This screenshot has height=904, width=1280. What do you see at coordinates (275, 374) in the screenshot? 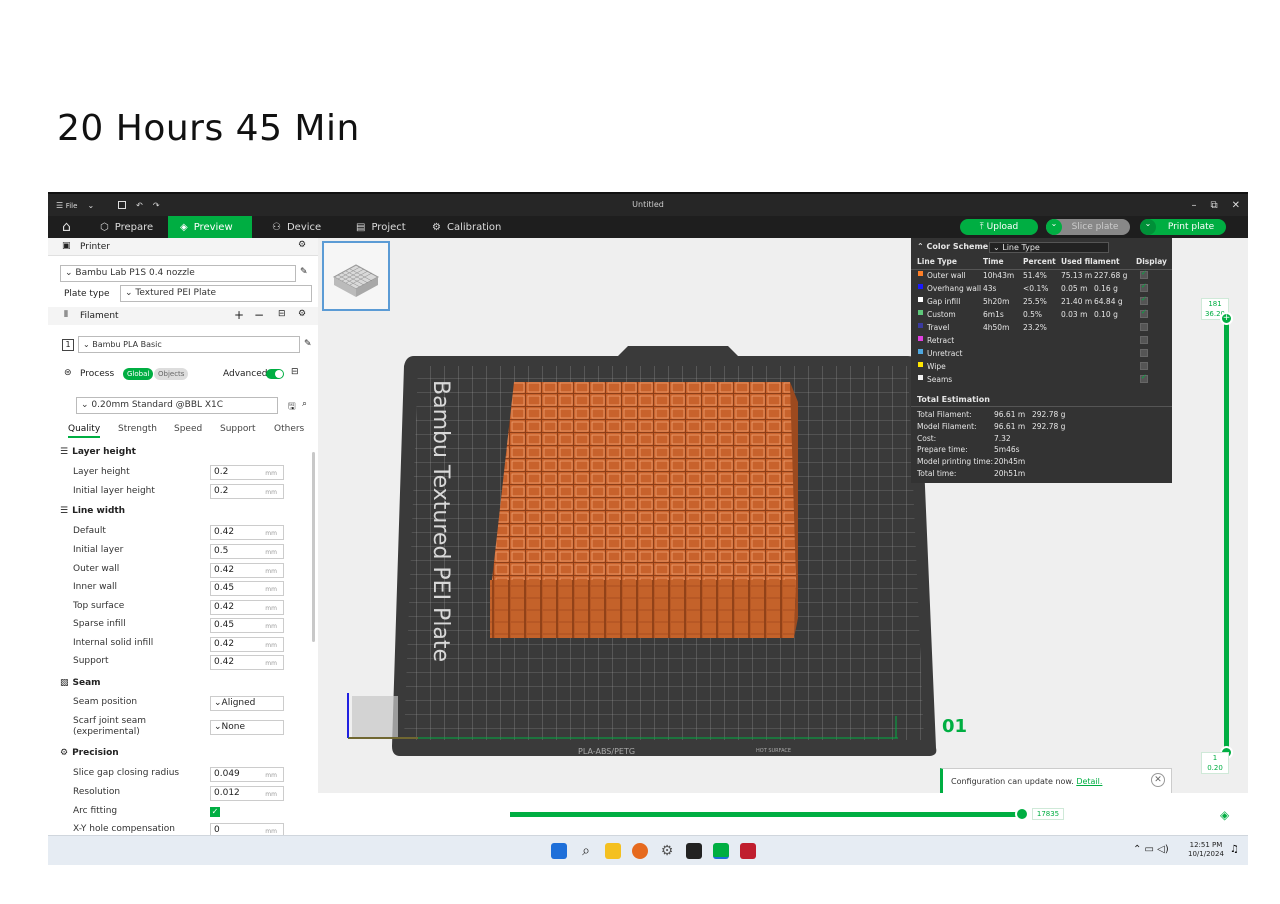
I see `advanced-toggle` at bounding box center [275, 374].